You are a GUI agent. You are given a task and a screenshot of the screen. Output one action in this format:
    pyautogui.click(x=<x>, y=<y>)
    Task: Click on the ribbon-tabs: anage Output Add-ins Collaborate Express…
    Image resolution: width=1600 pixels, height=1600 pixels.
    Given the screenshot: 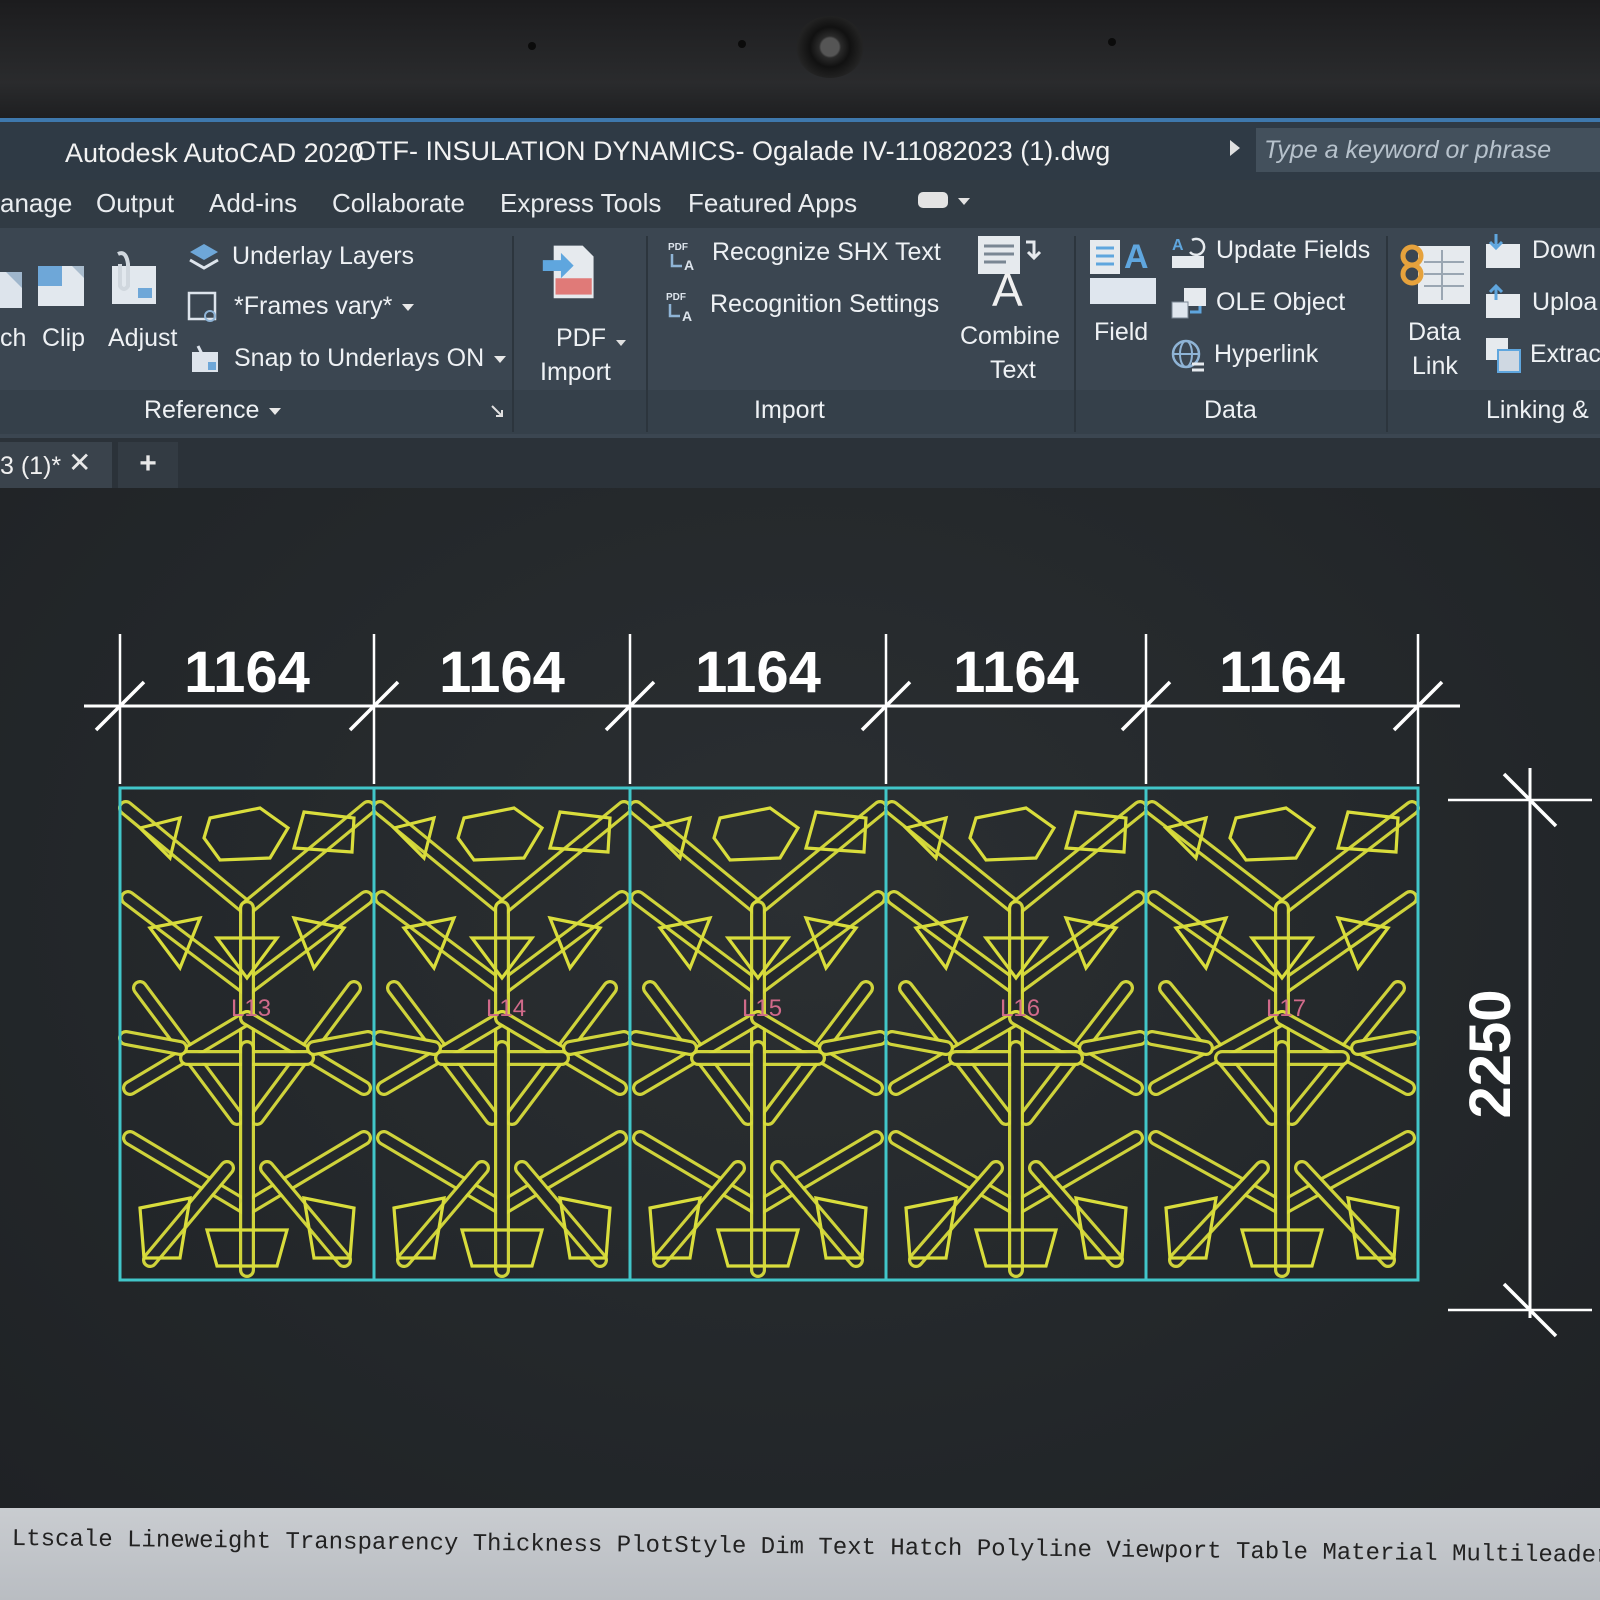 What is the action you would take?
    pyautogui.click(x=800, y=204)
    